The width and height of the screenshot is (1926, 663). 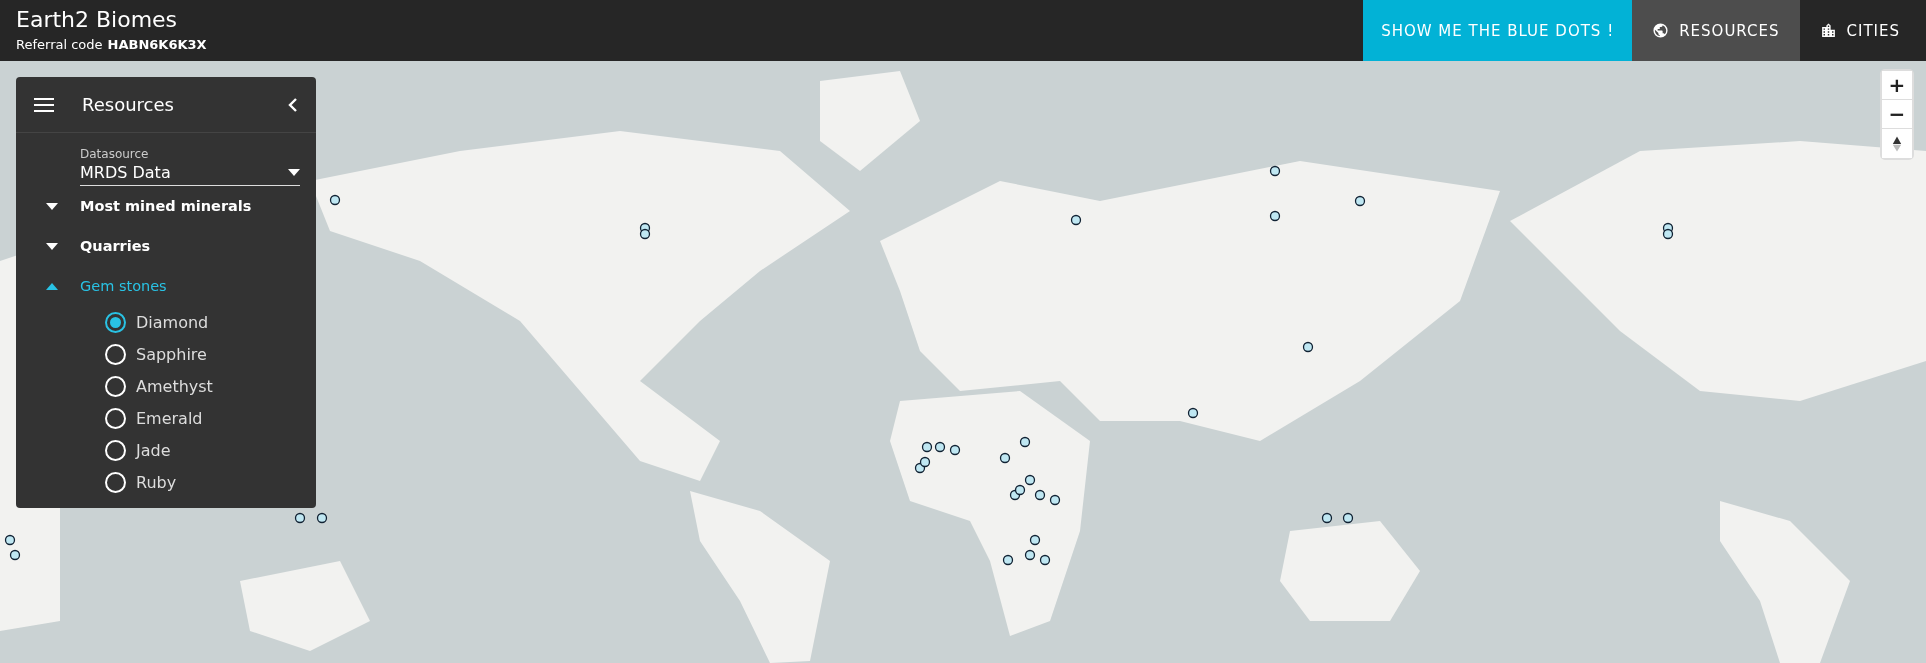 What do you see at coordinates (157, 44) in the screenshot?
I see `referral-code: HABN6K6K3X` at bounding box center [157, 44].